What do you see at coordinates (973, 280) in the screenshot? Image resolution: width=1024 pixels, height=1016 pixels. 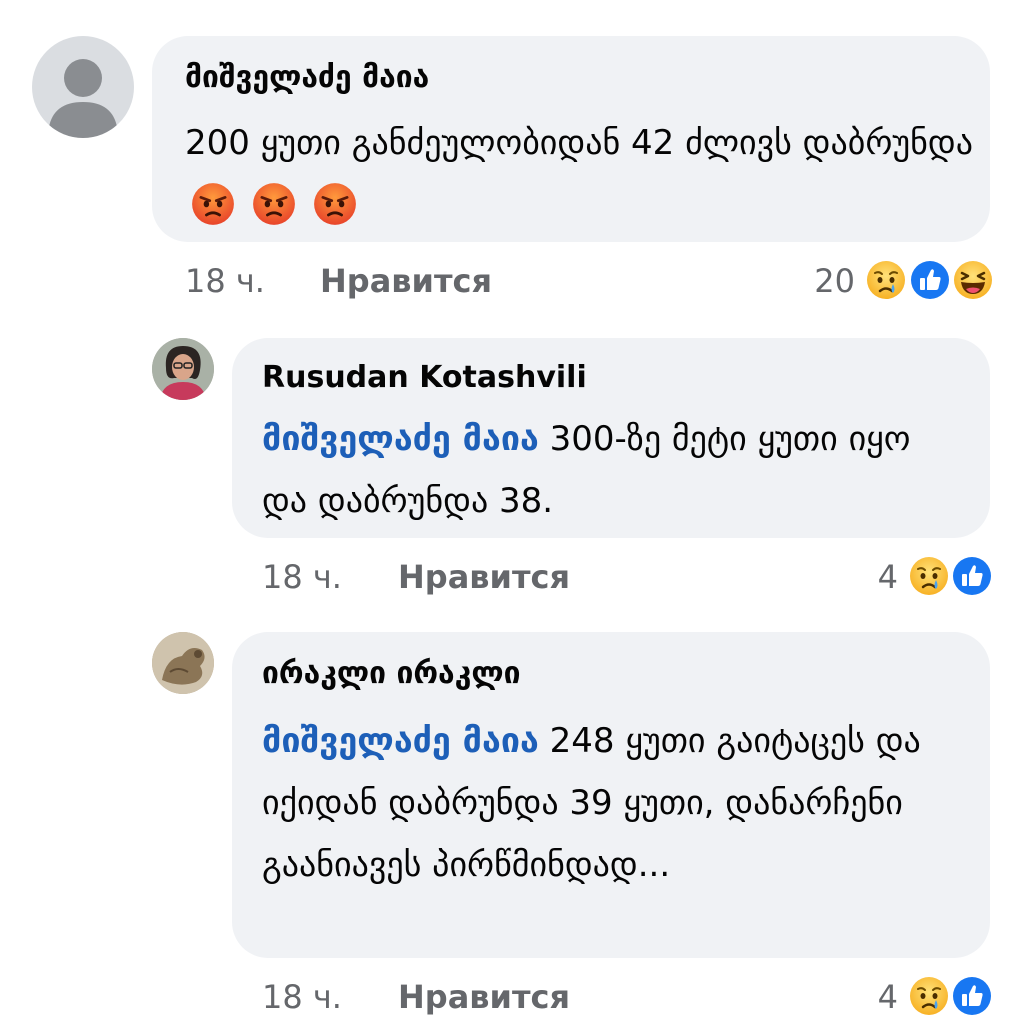 I see `laughing-face-icon` at bounding box center [973, 280].